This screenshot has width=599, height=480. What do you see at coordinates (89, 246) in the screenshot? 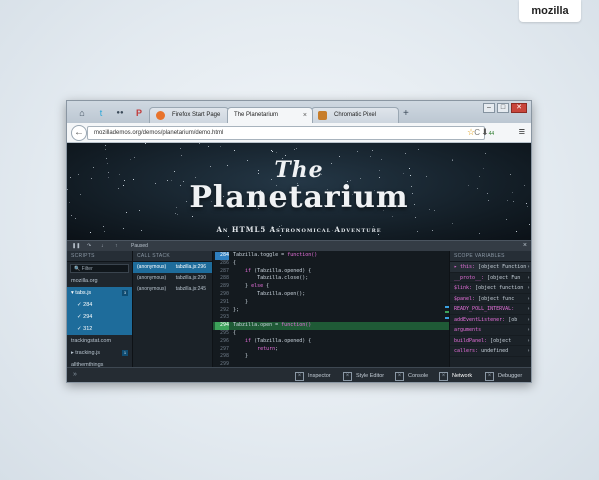
I see `step-over-icon: ↷` at bounding box center [89, 246].